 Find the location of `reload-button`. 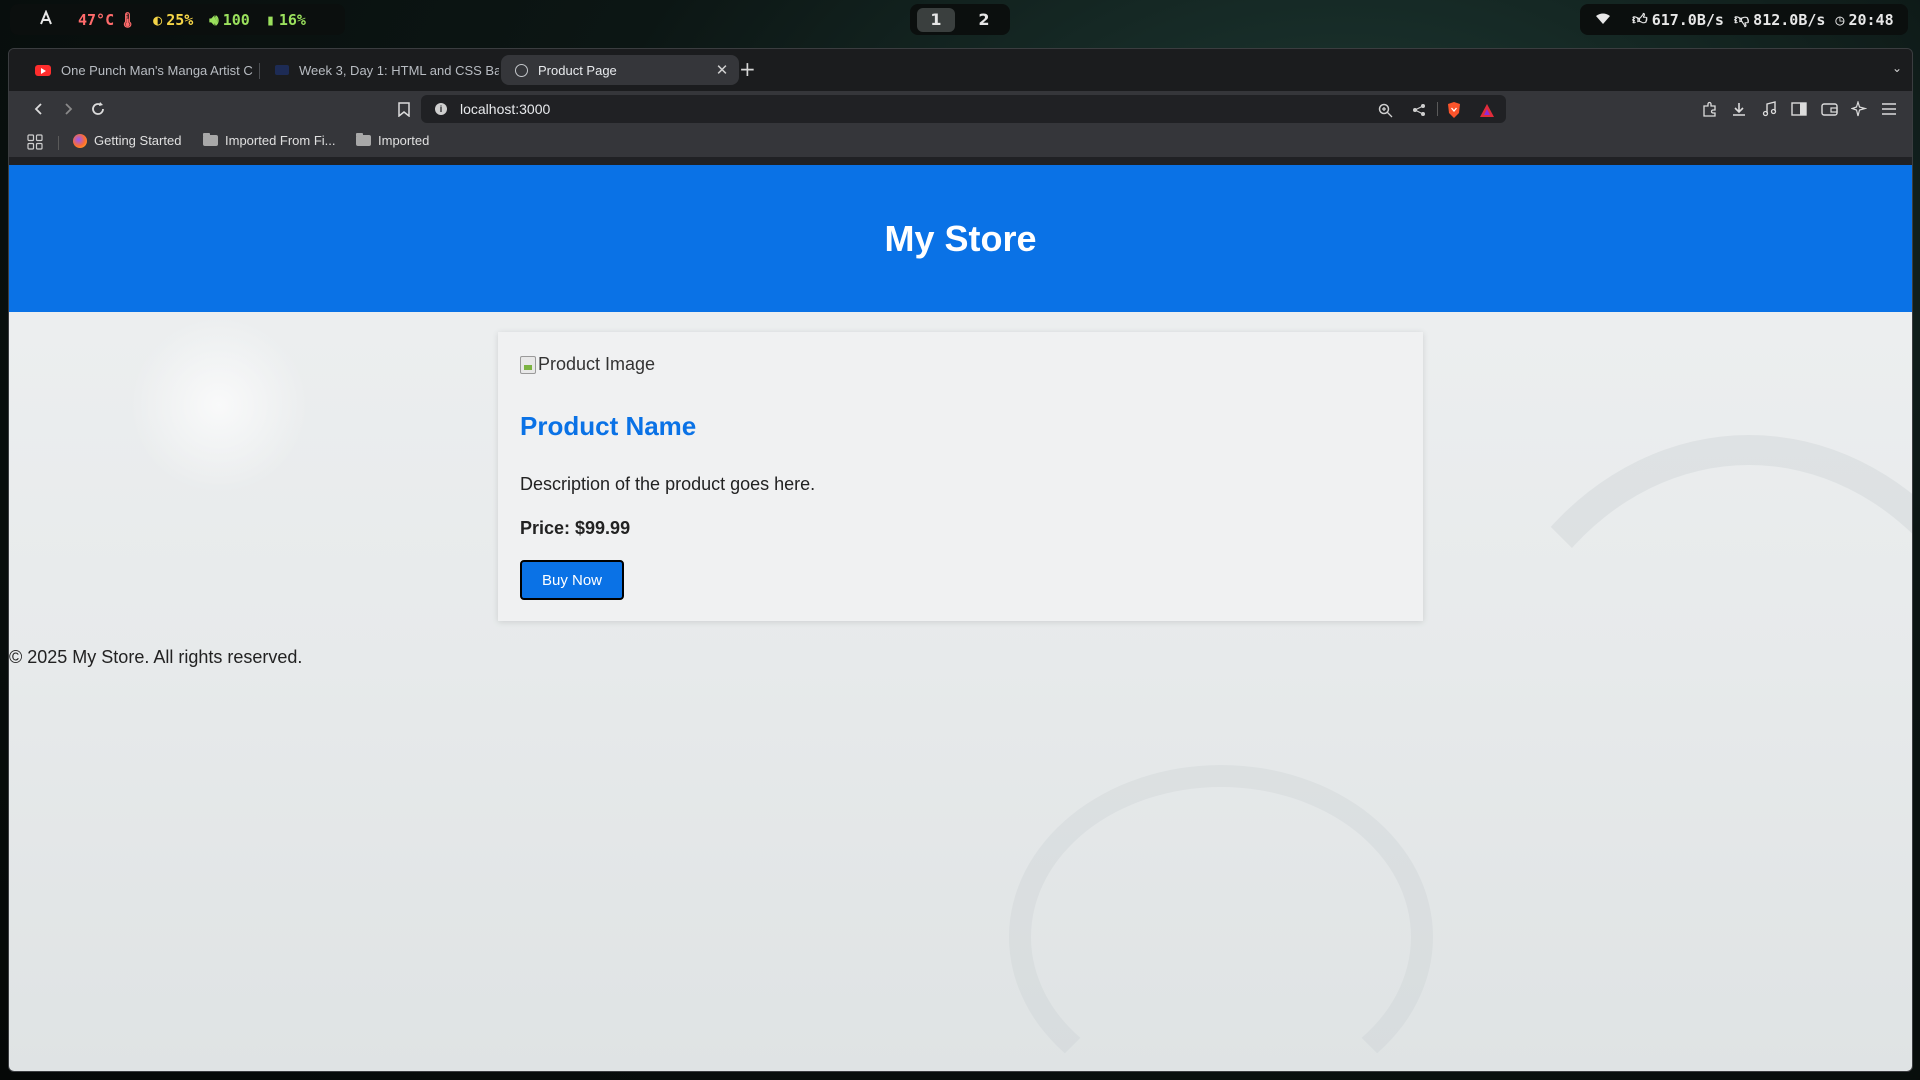

reload-button is located at coordinates (98, 109).